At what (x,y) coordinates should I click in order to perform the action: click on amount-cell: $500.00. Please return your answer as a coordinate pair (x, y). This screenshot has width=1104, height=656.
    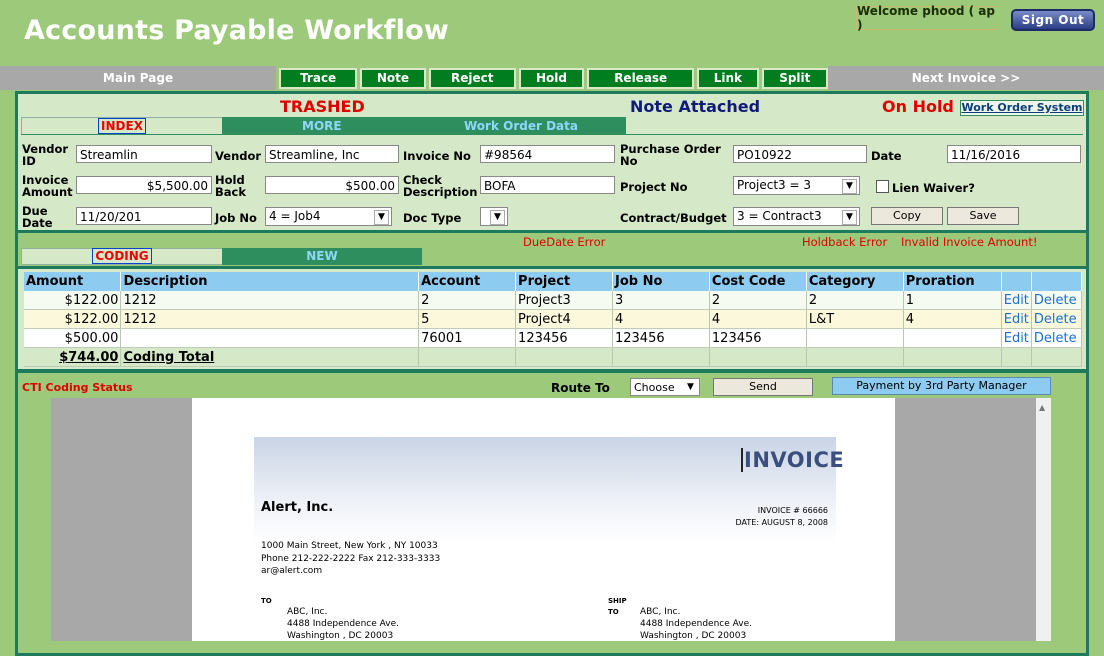
    Looking at the image, I should click on (73, 338).